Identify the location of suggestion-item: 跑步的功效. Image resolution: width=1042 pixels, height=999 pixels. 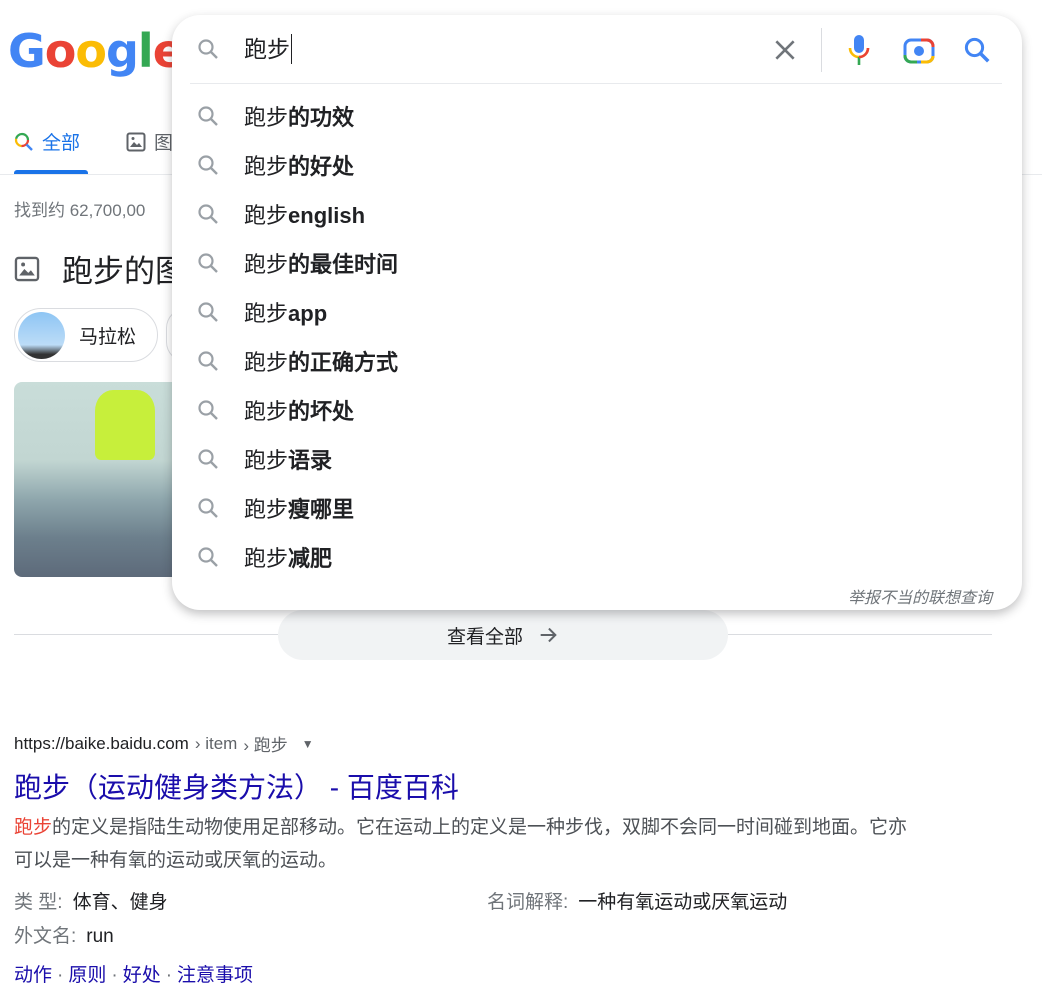
(597, 115).